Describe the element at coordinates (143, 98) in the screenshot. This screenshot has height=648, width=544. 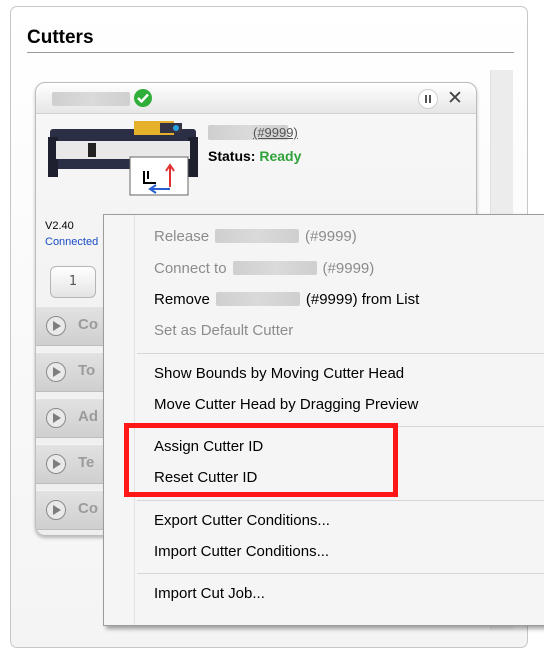
I see `connected-check-icon` at that location.